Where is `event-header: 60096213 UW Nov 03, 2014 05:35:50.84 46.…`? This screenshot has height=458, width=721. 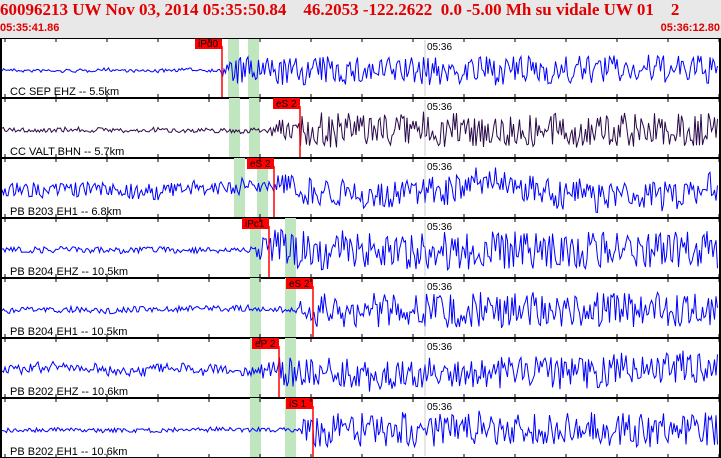 event-header: 60096213 UW Nov 03, 2014 05:35:50.84 46.… is located at coordinates (360, 19).